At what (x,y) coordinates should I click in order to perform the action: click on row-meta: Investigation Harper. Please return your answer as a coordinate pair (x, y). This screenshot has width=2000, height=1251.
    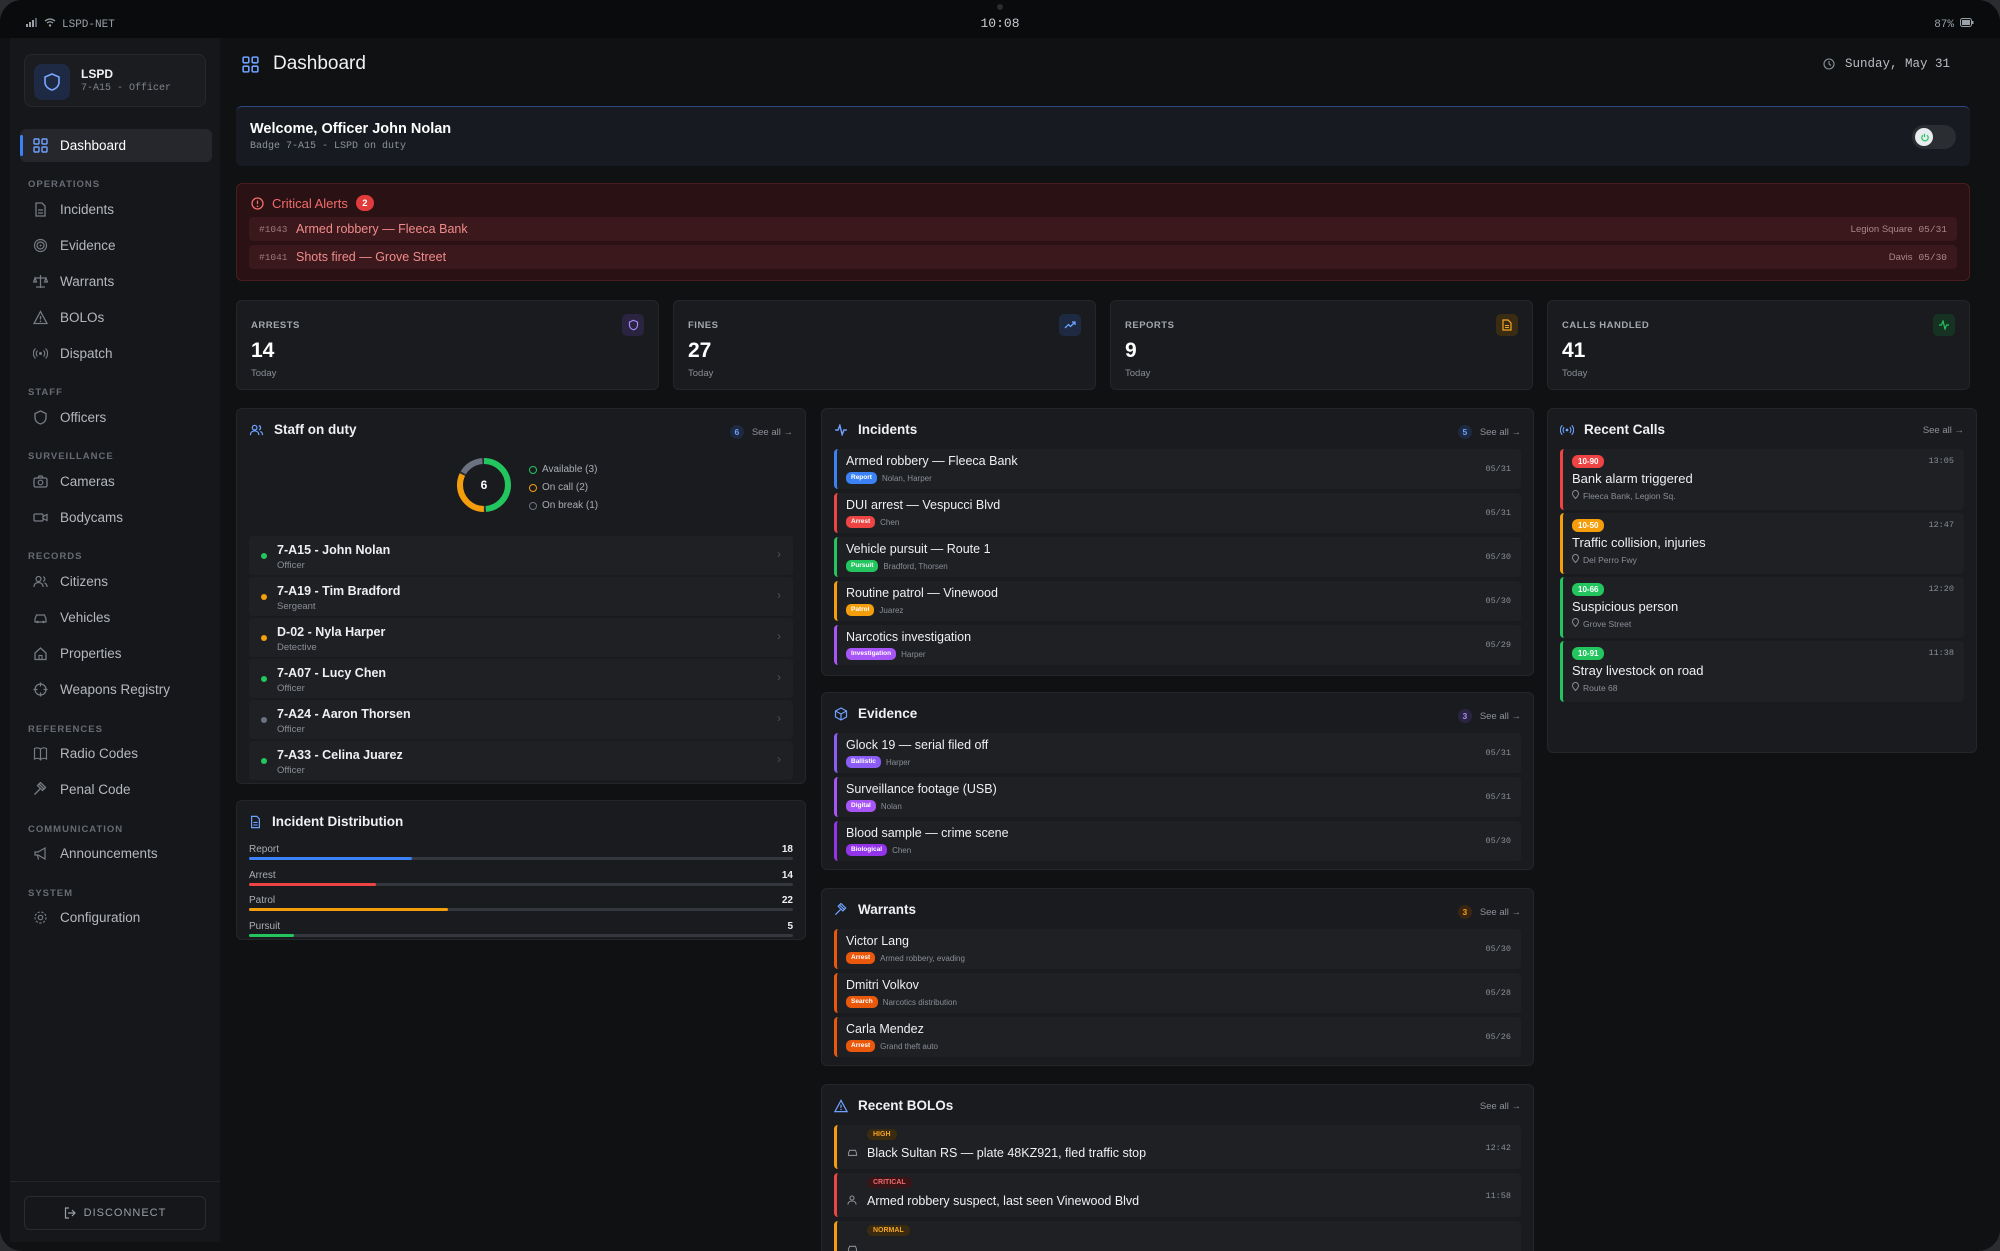
    Looking at the image, I should click on (886, 654).